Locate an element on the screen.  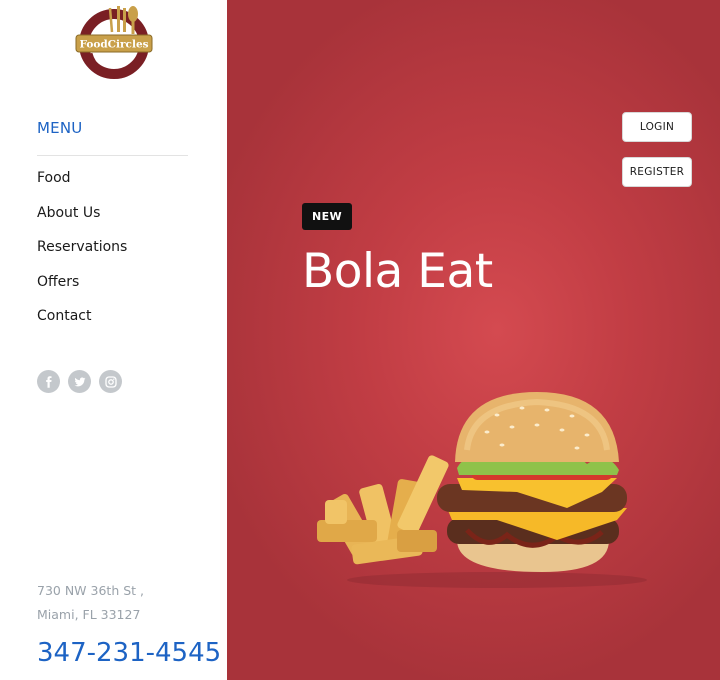
twitter-icon is located at coordinates (79, 381).